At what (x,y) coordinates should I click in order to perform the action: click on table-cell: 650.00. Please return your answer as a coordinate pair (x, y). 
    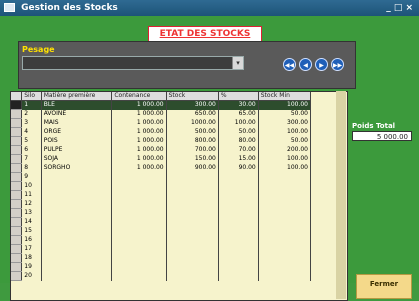
    Looking at the image, I should click on (192, 114).